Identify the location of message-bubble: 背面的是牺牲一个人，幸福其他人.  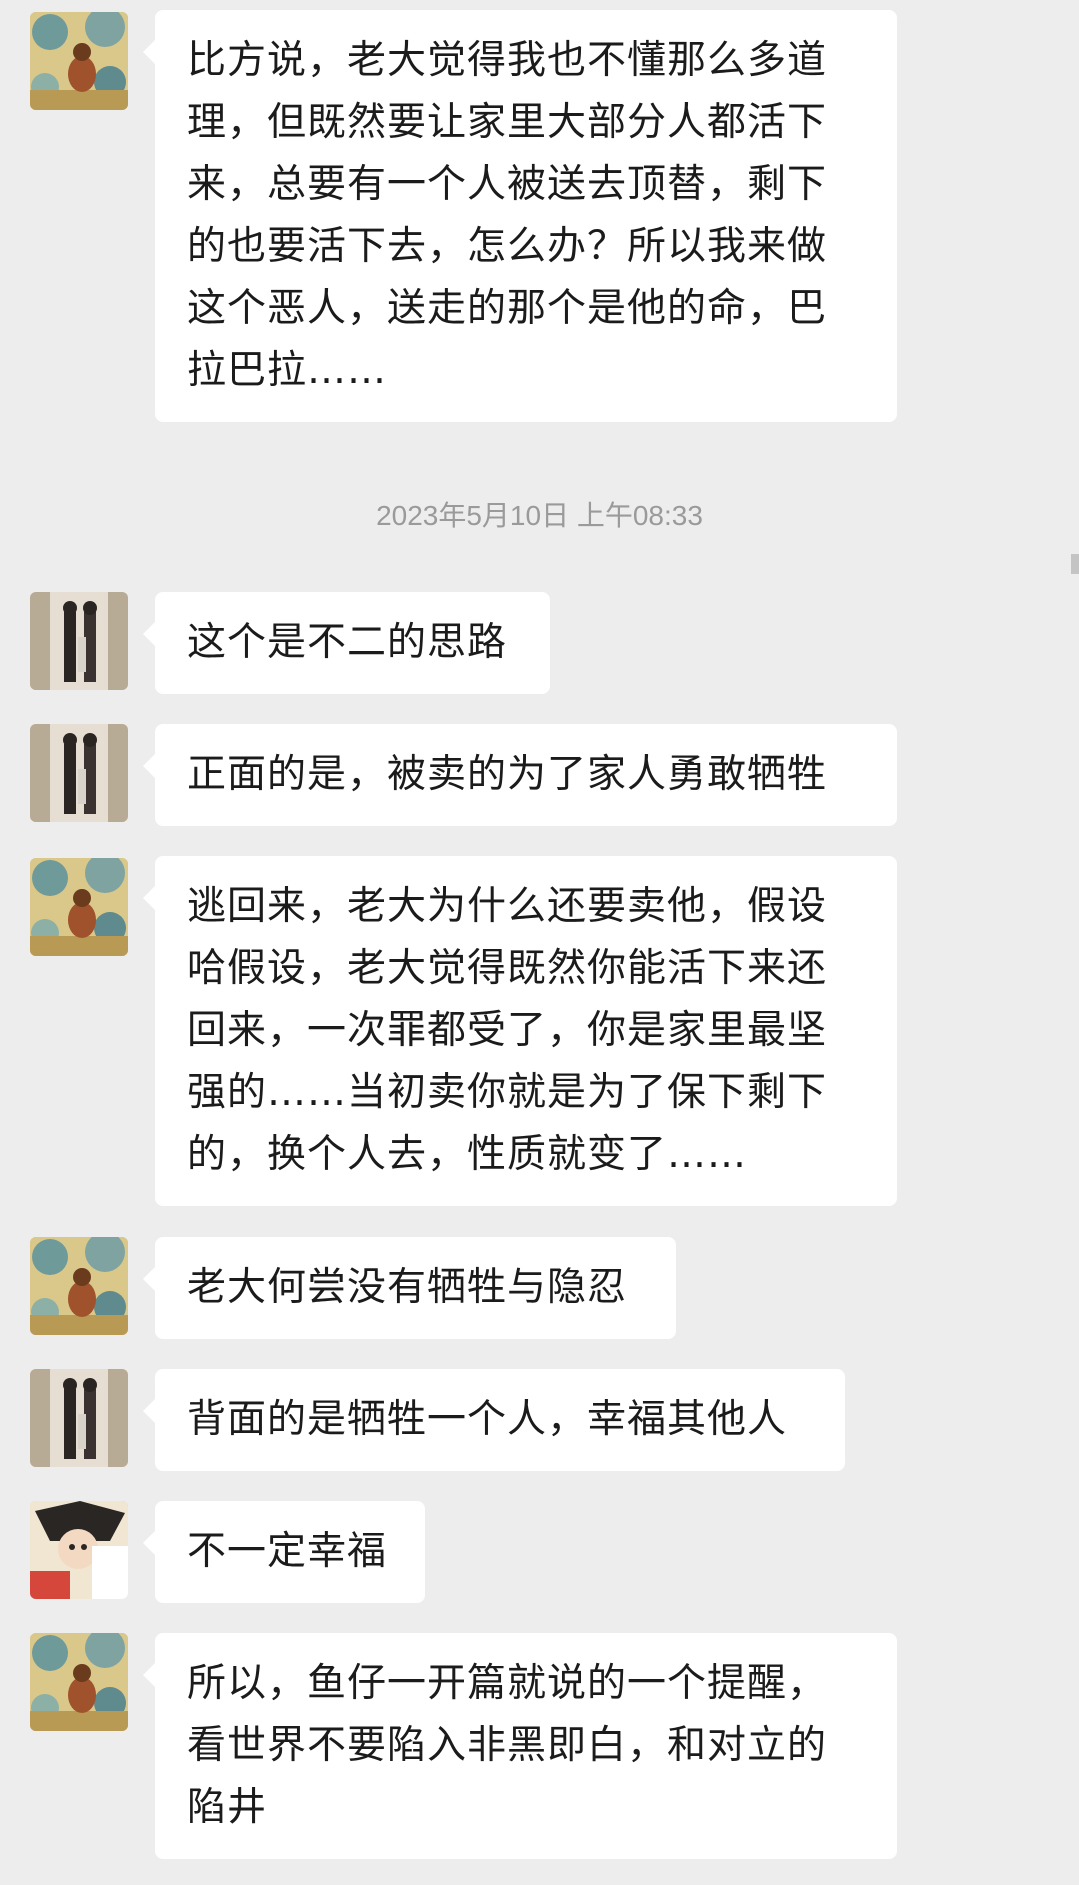
(494, 1420).